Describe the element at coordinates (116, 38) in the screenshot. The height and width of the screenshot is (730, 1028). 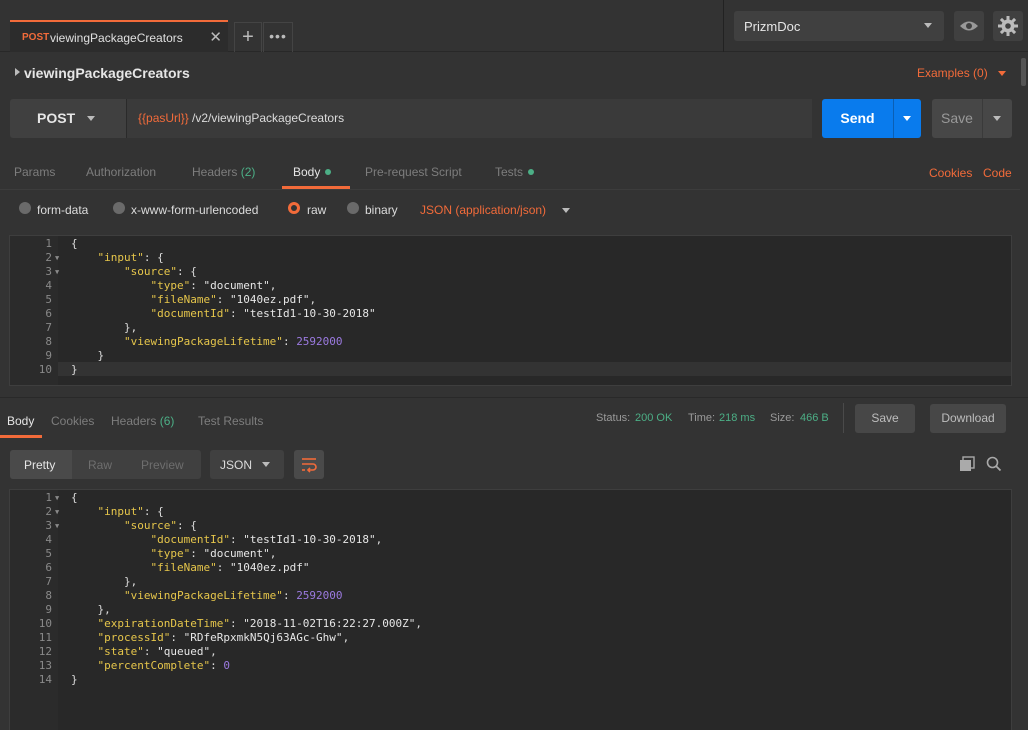
I see `tab-title: viewingPackageCreators` at that location.